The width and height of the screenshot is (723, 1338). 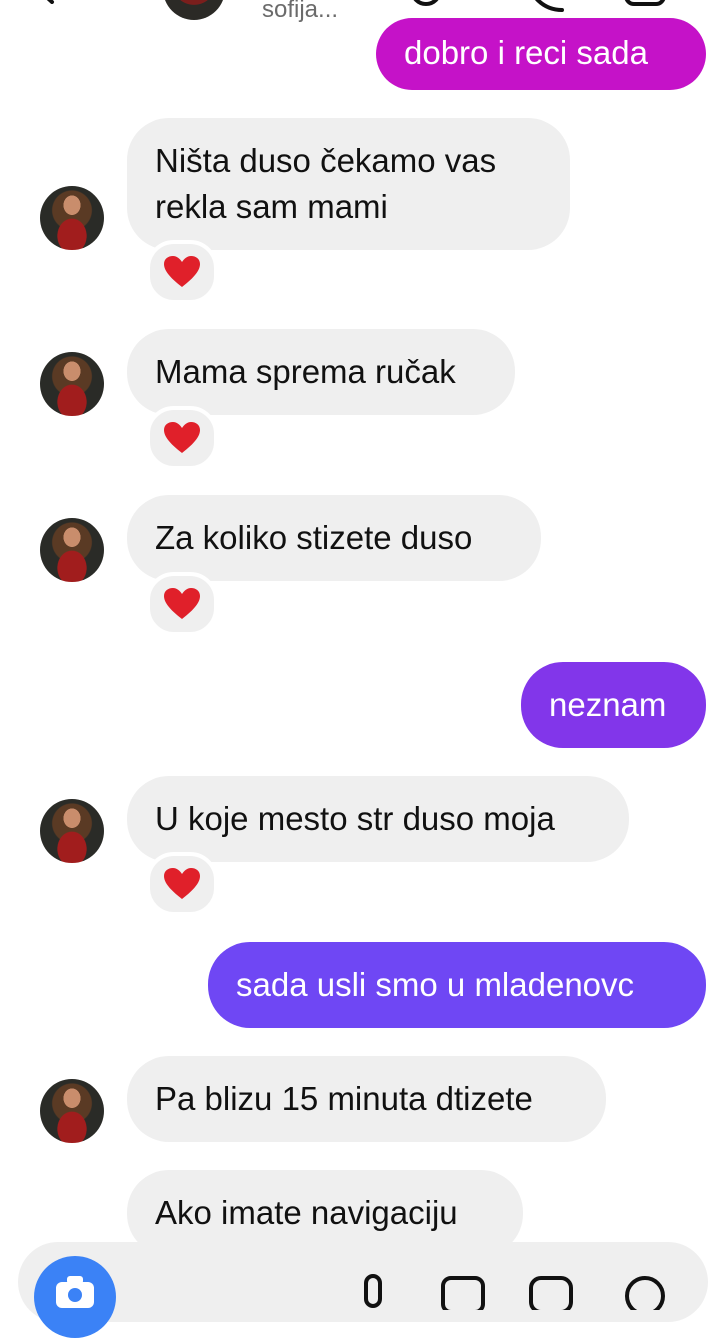 What do you see at coordinates (314, 537) in the screenshot?
I see `message-text: Za koliko stizete duso` at bounding box center [314, 537].